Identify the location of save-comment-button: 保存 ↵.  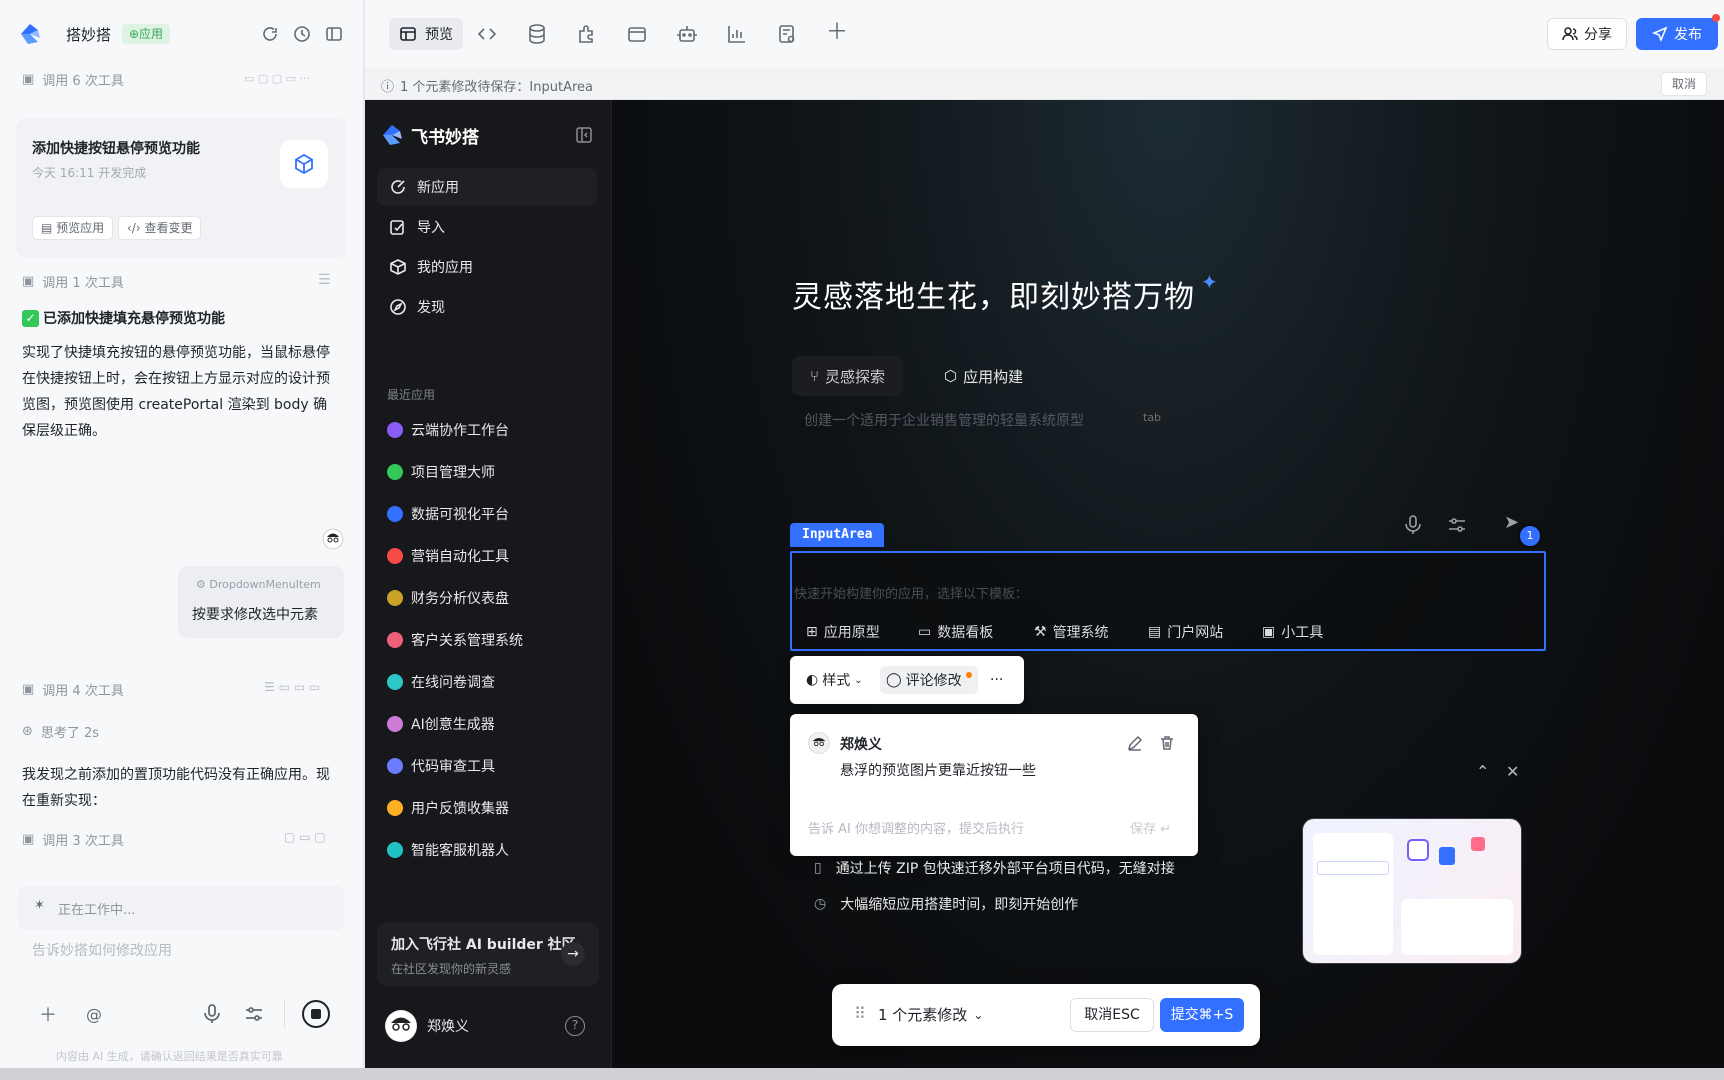
(1150, 827).